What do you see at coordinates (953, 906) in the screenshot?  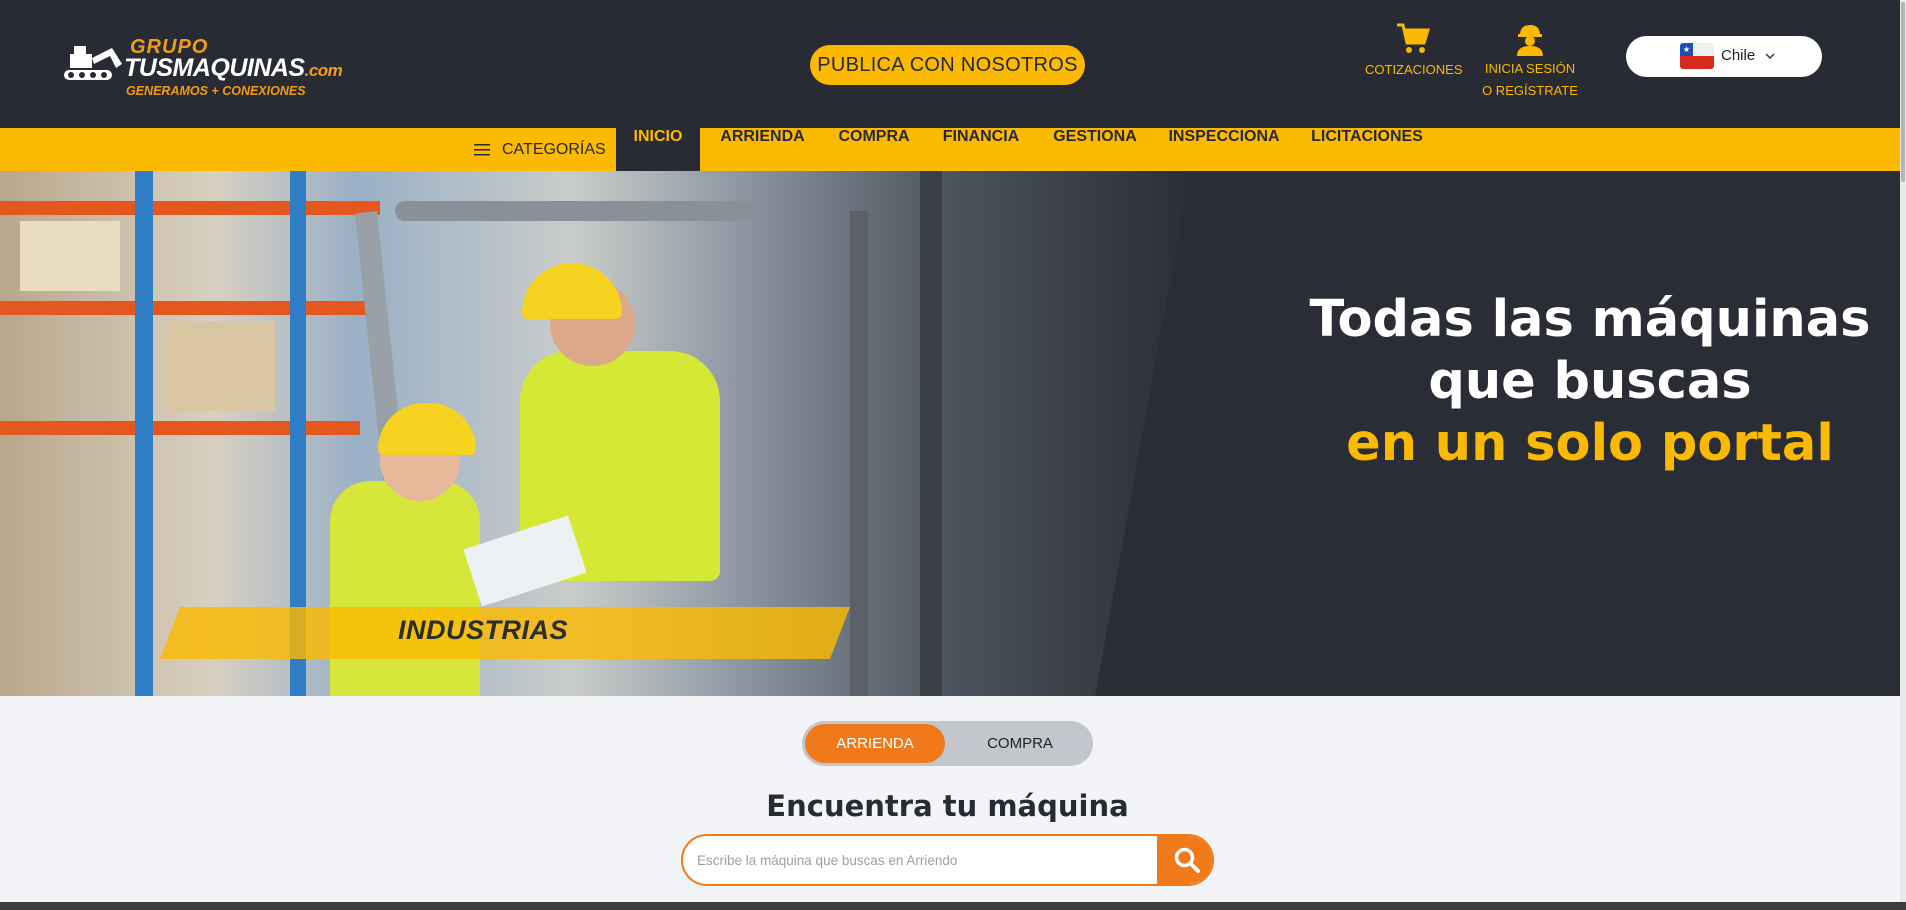 I see `bottom-edge` at bounding box center [953, 906].